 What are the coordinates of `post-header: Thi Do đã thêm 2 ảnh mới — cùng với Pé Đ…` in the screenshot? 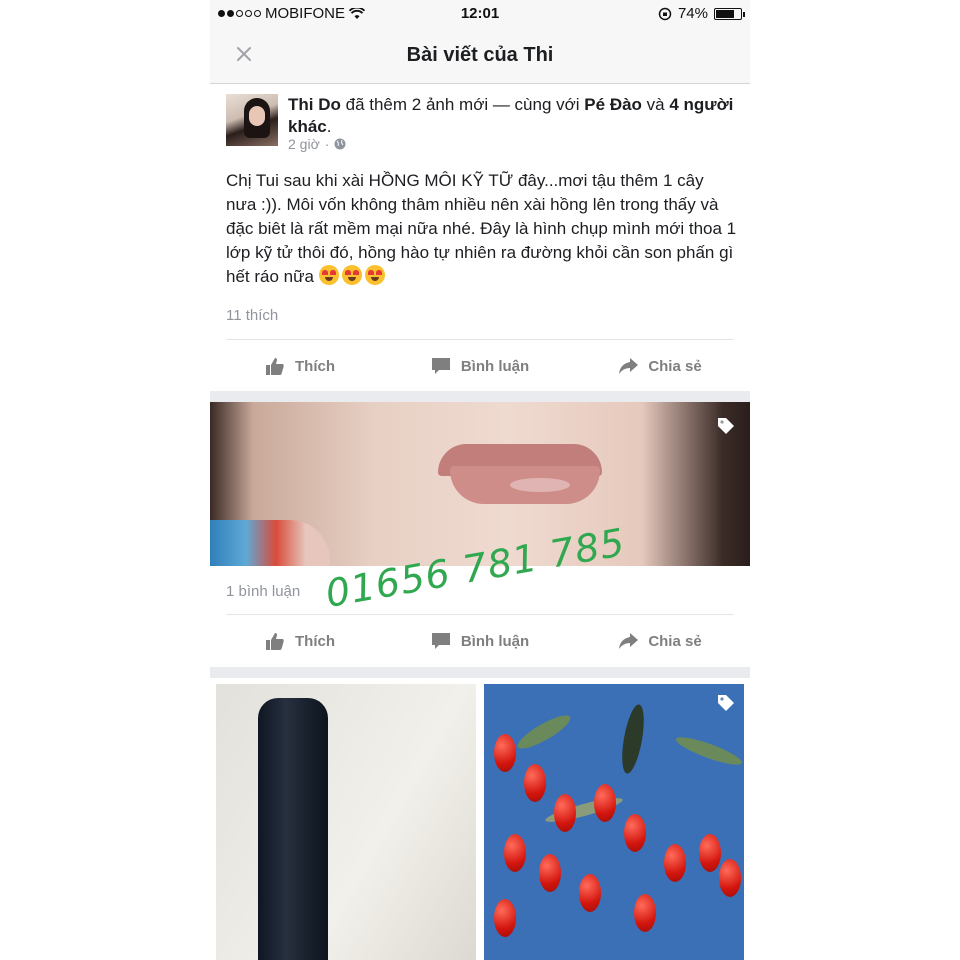 It's located at (511, 116).